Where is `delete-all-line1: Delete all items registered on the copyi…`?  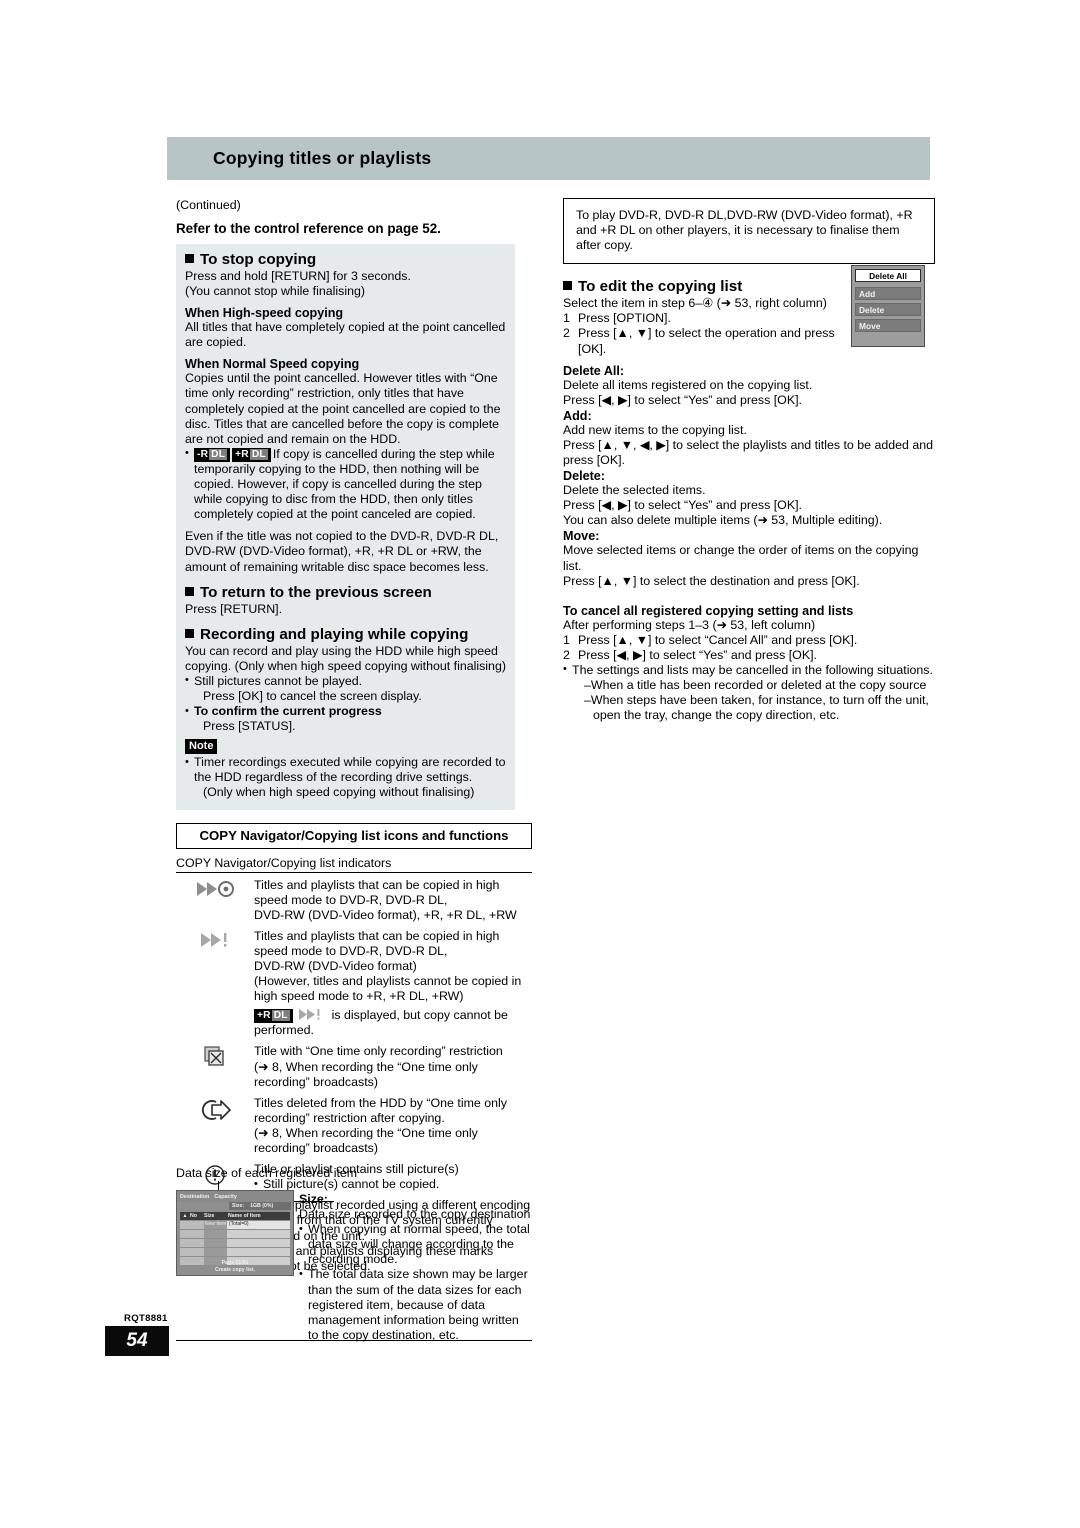
delete-all-line1: Delete all items registered on the copyi… is located at coordinates (688, 384).